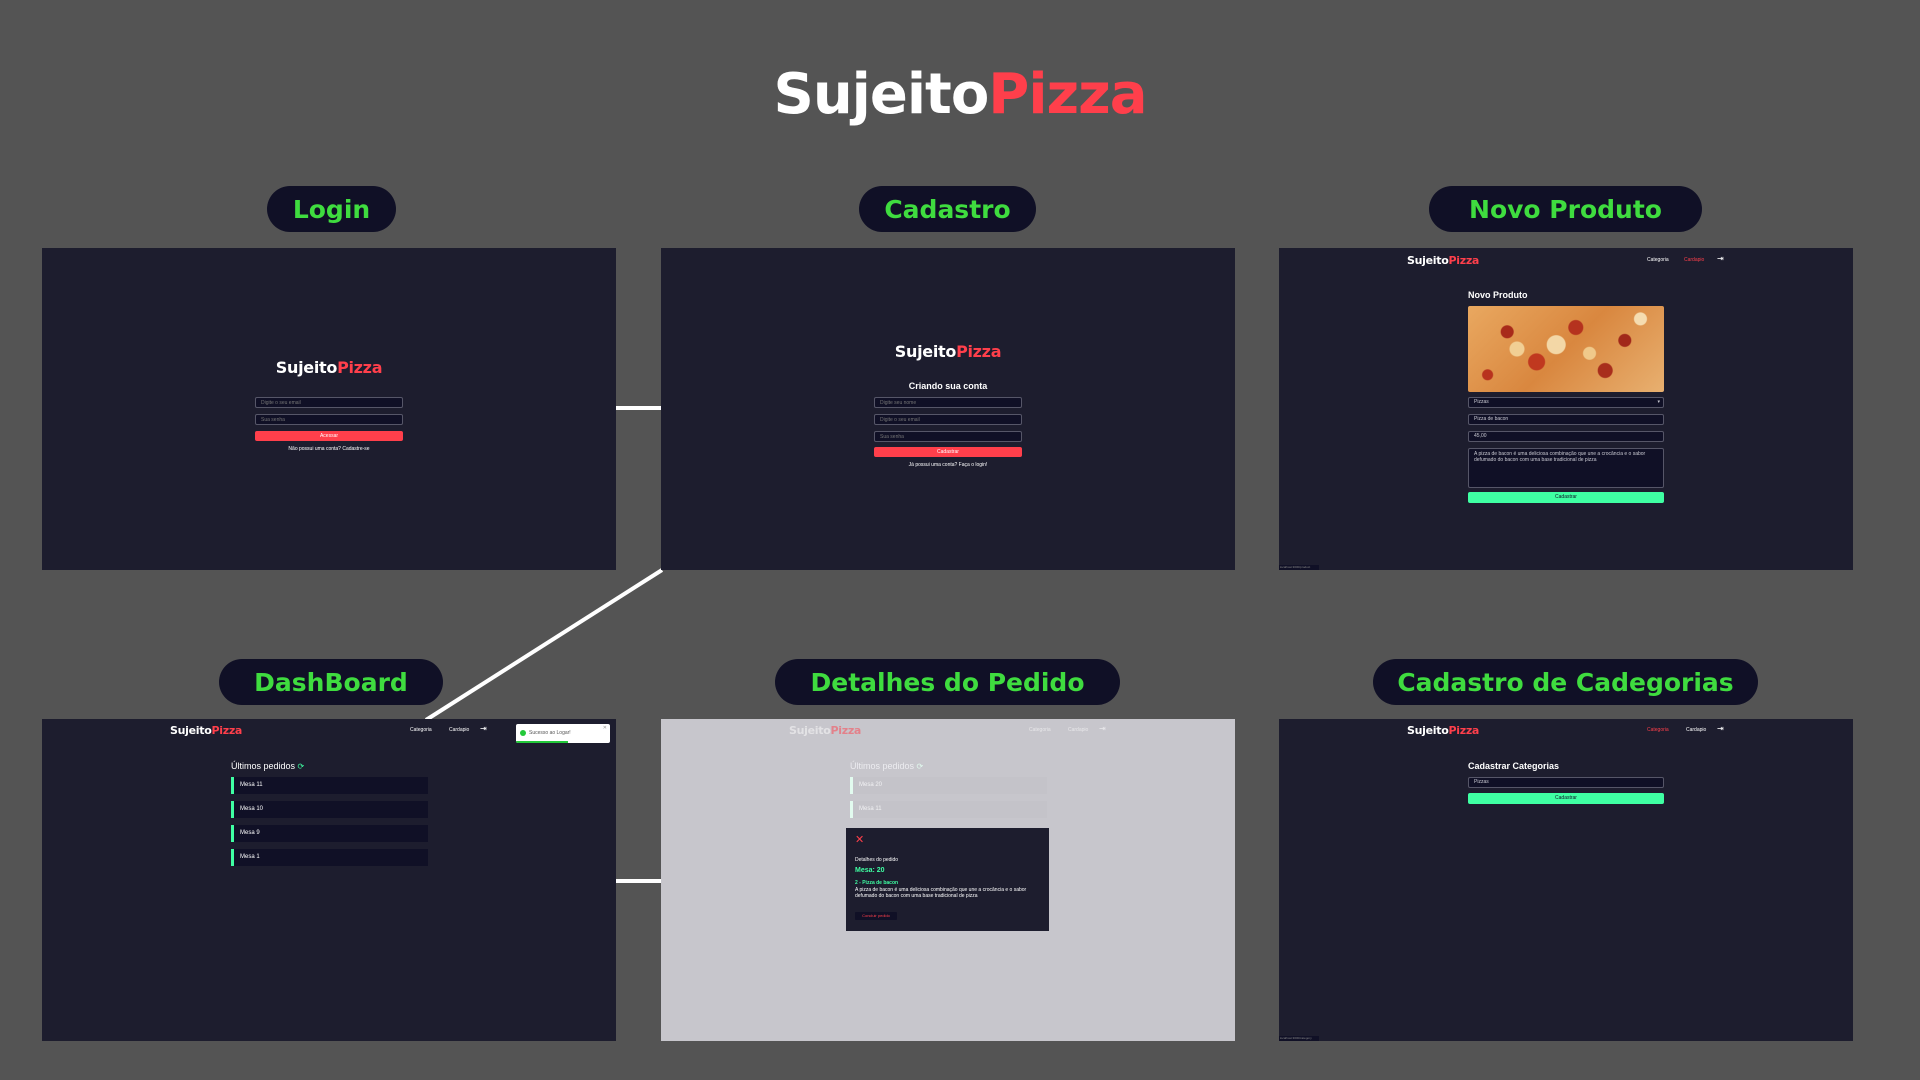 The width and height of the screenshot is (1920, 1080). I want to click on signup-logo: SujeitoPizza, so click(948, 351).